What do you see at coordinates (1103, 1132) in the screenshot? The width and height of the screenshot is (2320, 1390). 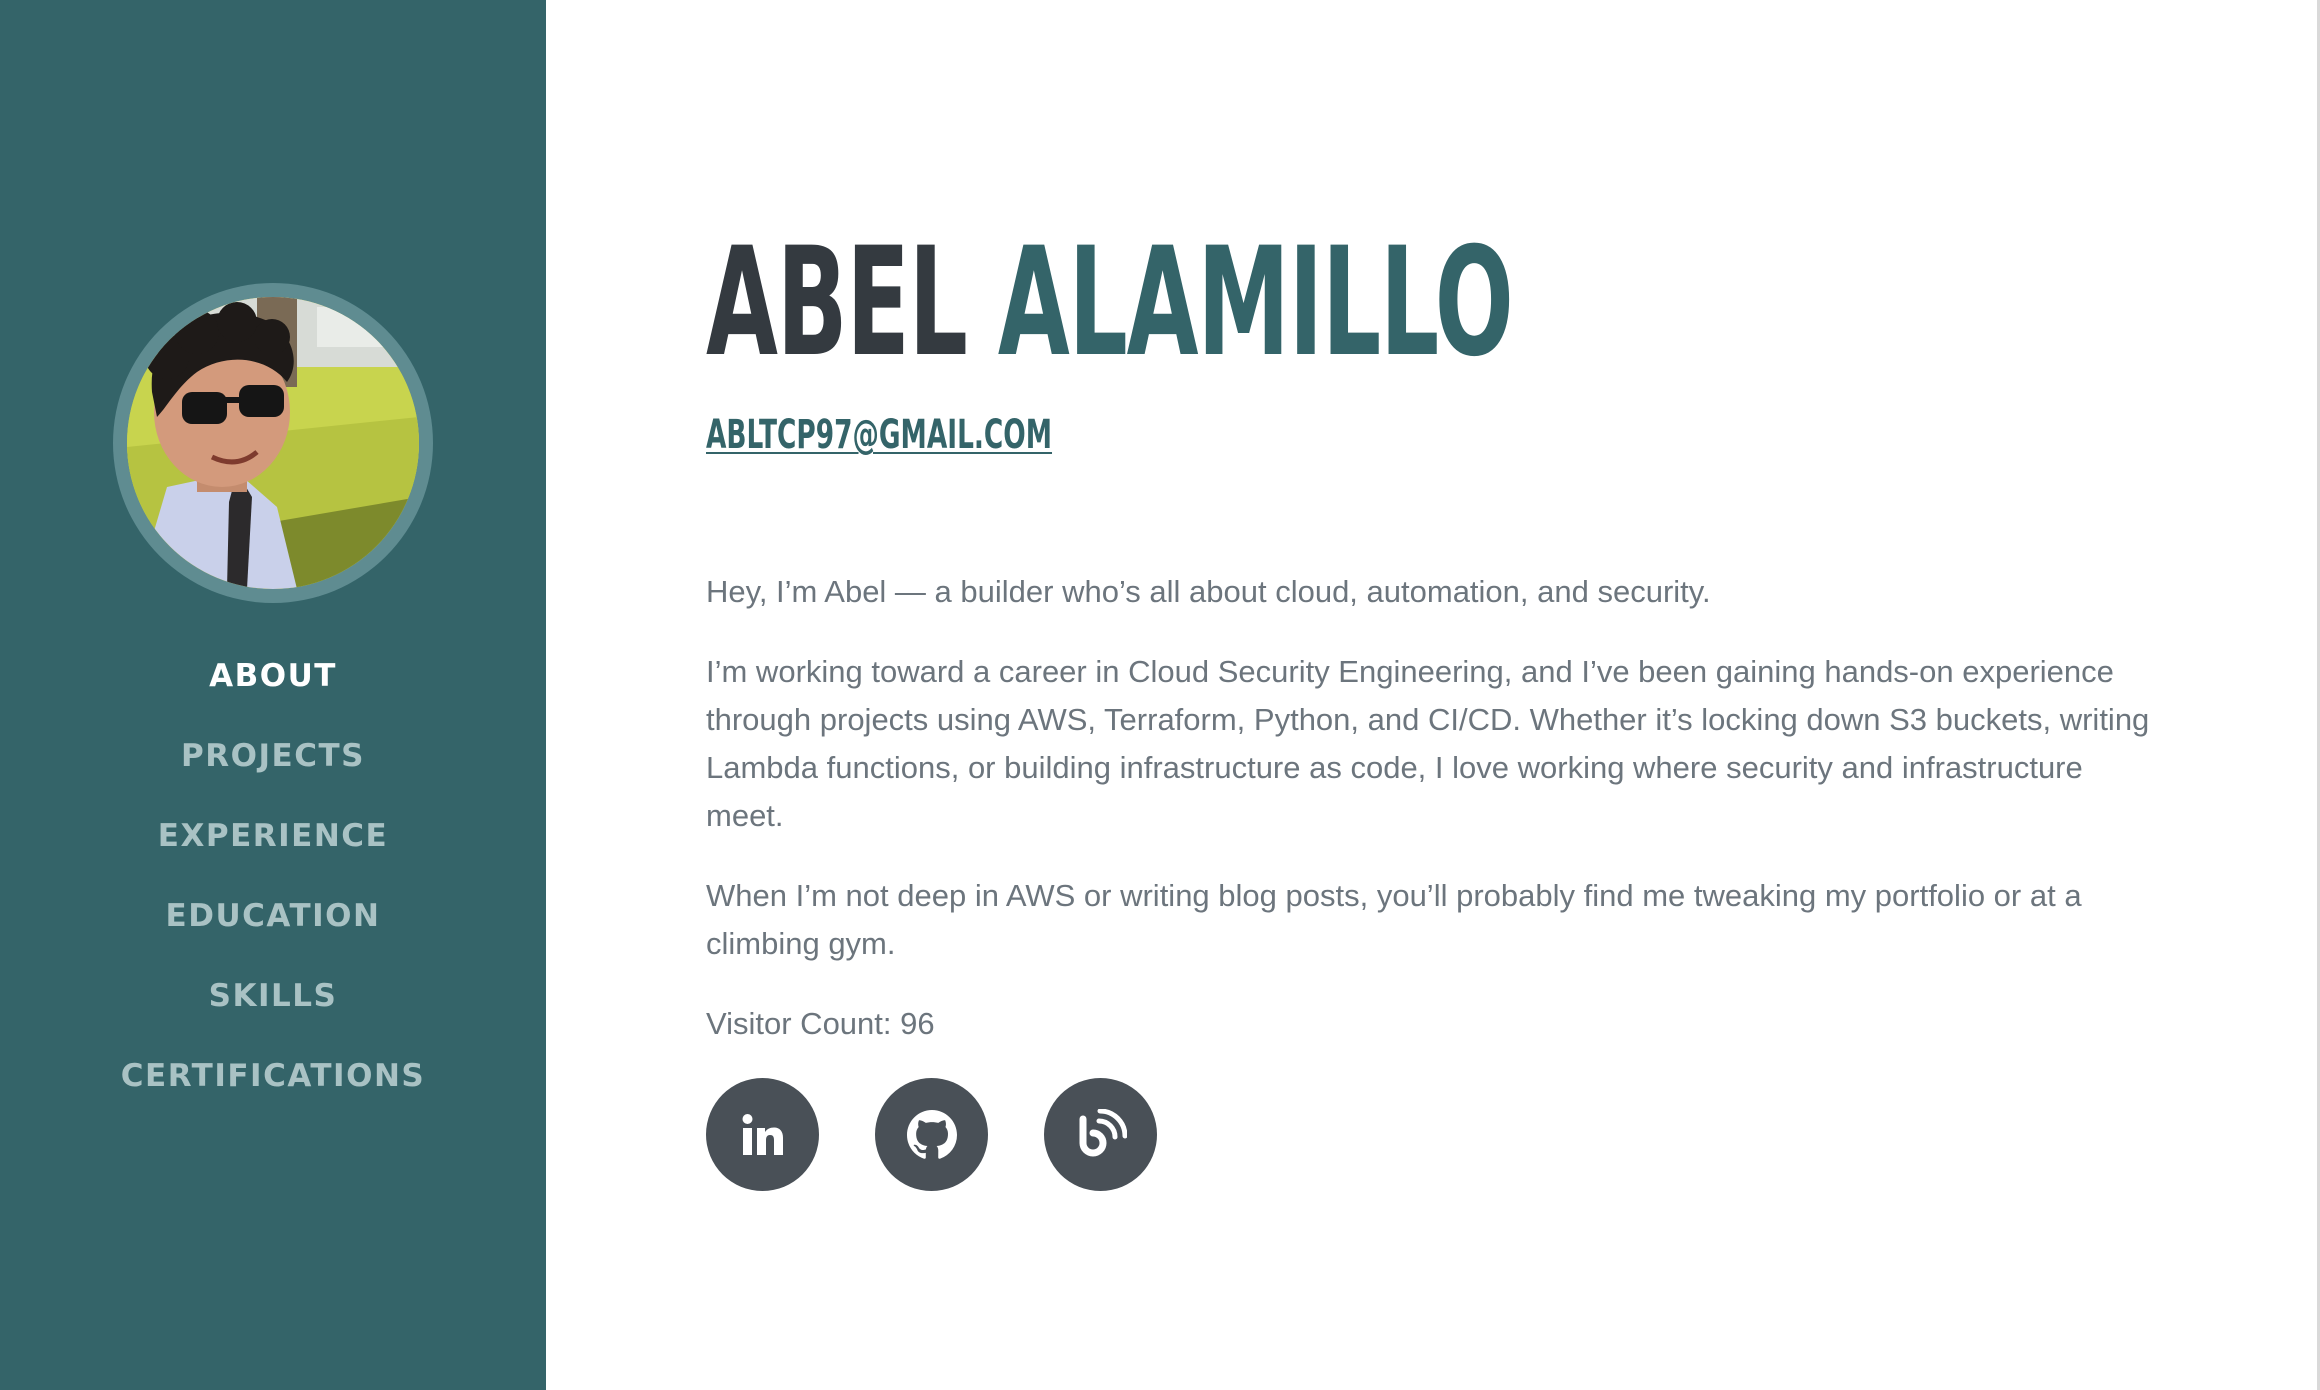 I see `blog-icon` at bounding box center [1103, 1132].